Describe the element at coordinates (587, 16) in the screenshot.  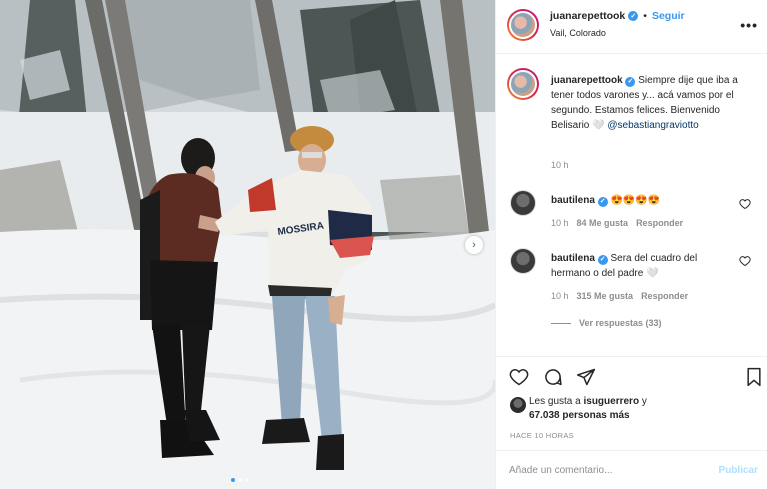
I see `author-username: juanarepettook` at that location.